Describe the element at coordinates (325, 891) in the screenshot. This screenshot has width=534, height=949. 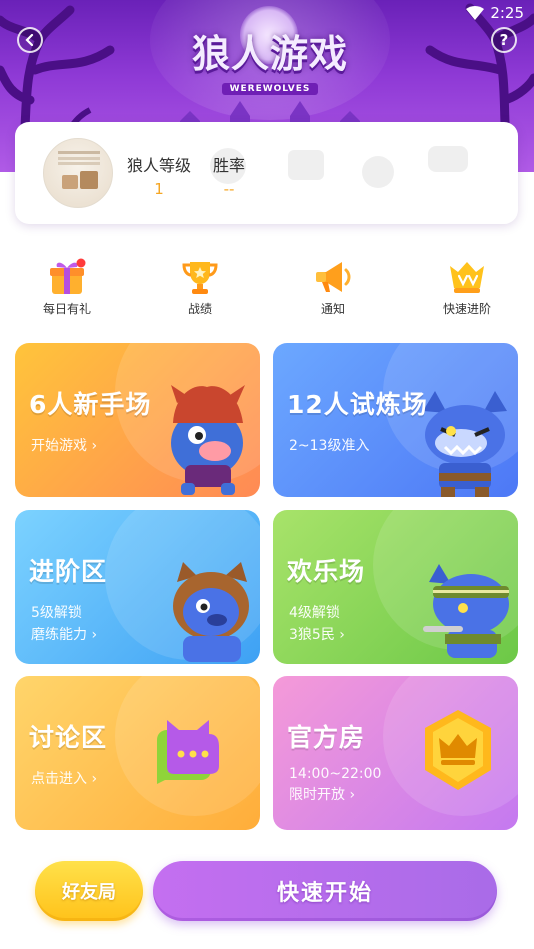
I see `quick-start-button: 快速开始` at that location.